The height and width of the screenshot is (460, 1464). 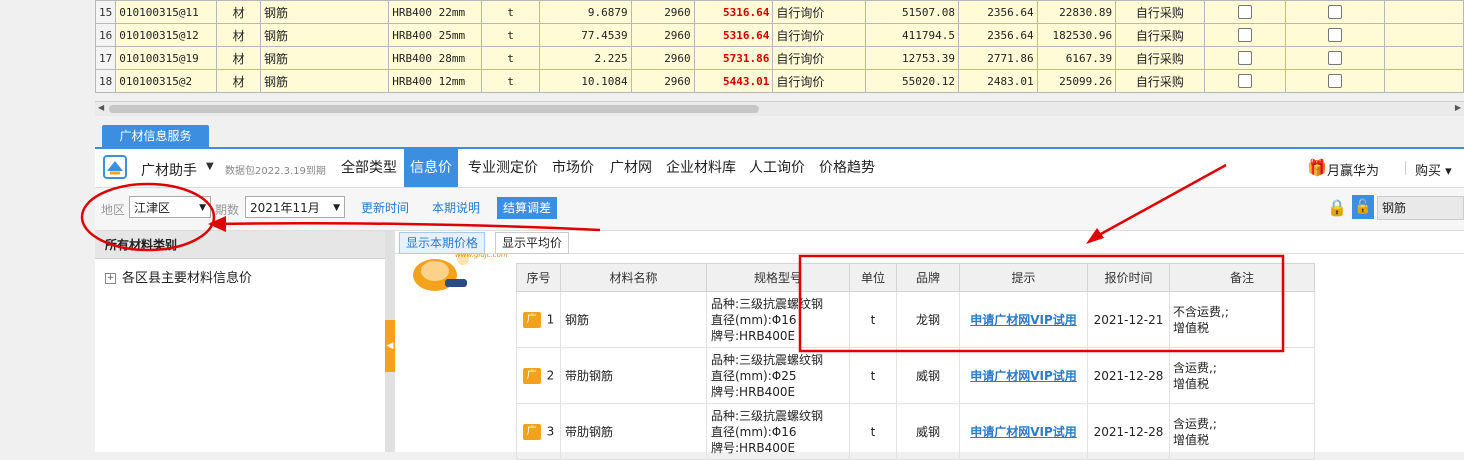 What do you see at coordinates (1433, 169) in the screenshot?
I see `buy-button: 购买 ▾` at bounding box center [1433, 169].